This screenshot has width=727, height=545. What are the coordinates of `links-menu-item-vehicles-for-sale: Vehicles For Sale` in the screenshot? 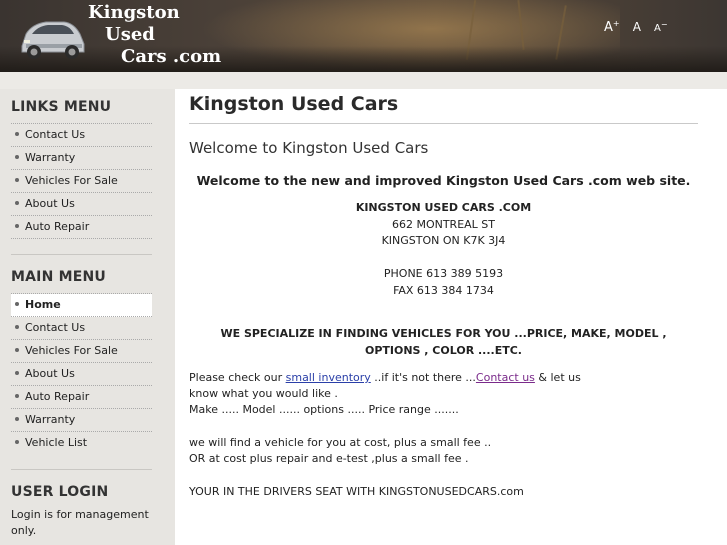 It's located at (81, 181).